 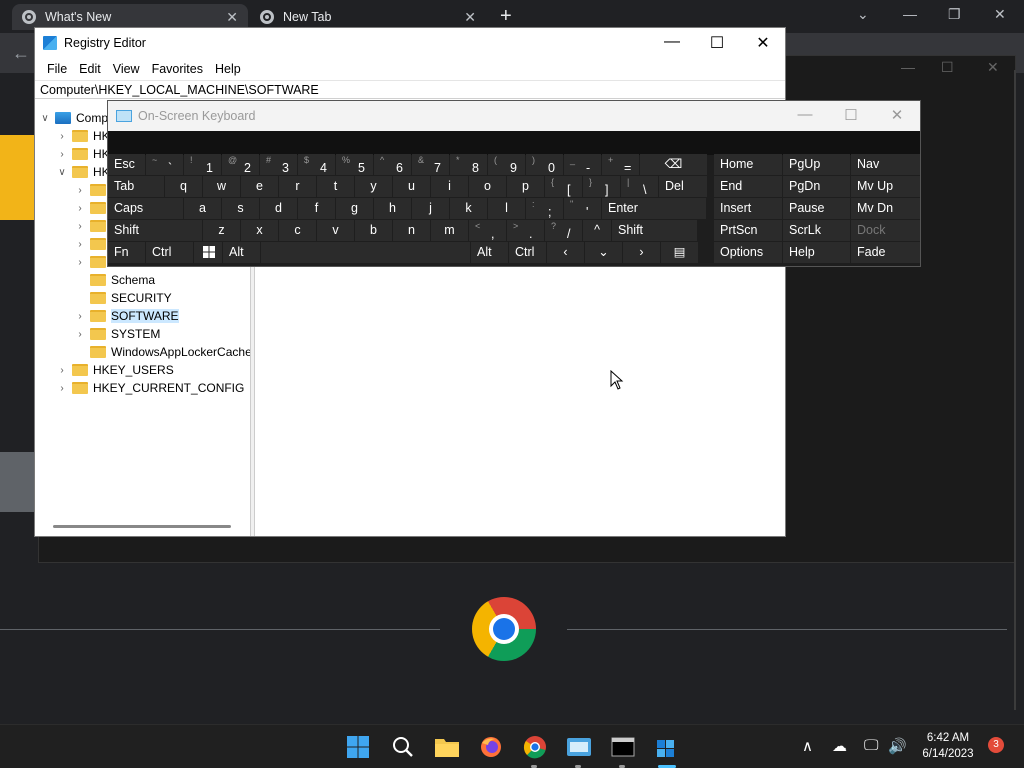 What do you see at coordinates (885, 186) in the screenshot?
I see `nav-key: Mv Up` at bounding box center [885, 186].